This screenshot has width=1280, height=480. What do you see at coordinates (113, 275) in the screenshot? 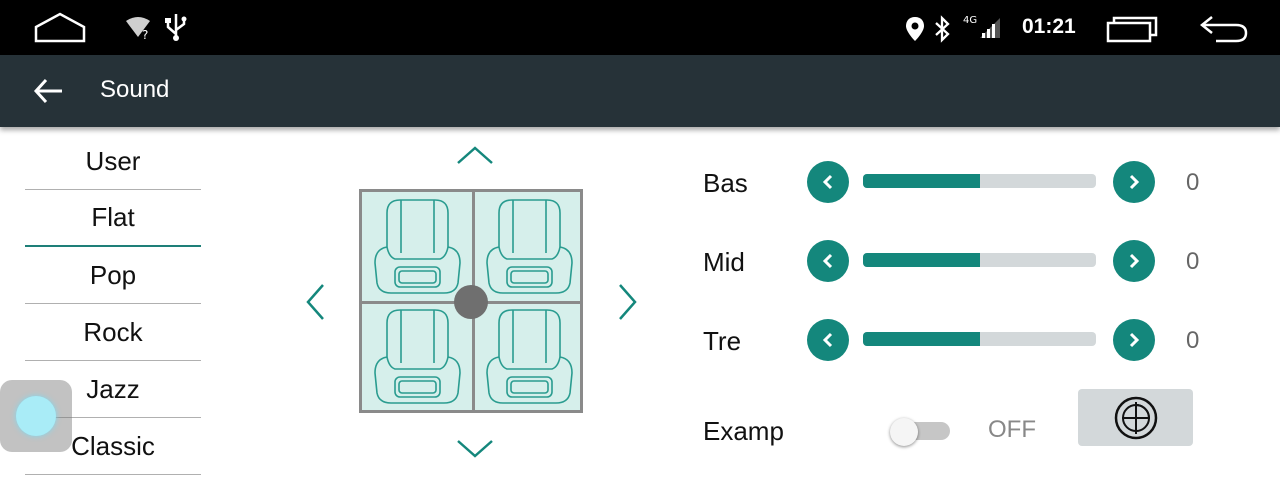
I see `preset-pop: Pop` at bounding box center [113, 275].